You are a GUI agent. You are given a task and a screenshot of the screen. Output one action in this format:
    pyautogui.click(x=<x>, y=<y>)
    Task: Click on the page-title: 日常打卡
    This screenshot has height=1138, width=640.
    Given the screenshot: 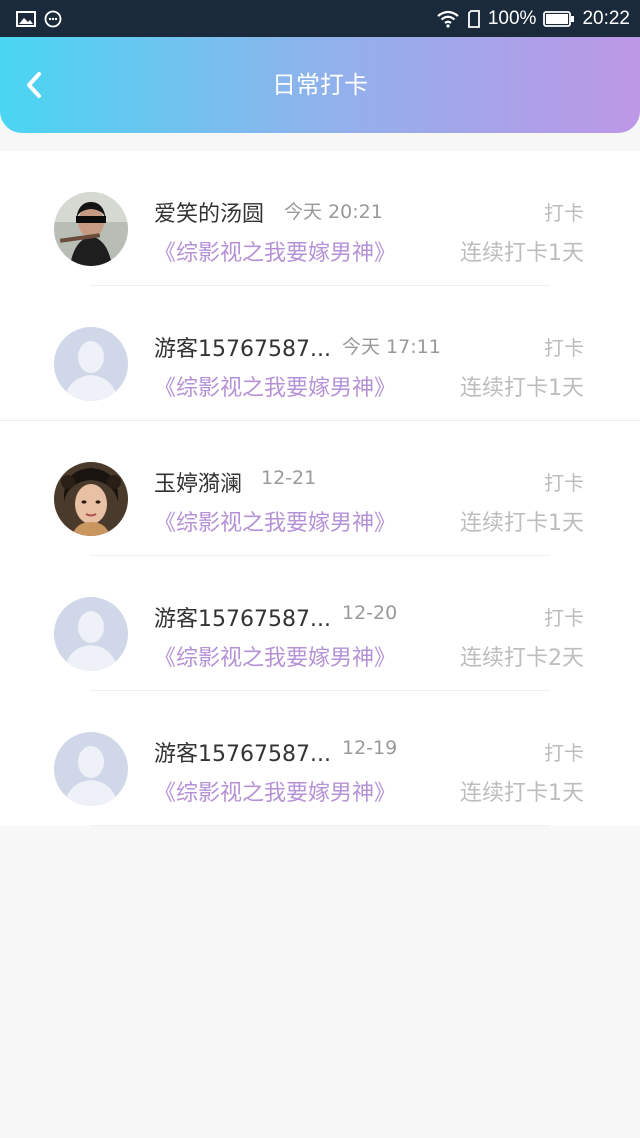 What is the action you would take?
    pyautogui.click(x=320, y=85)
    